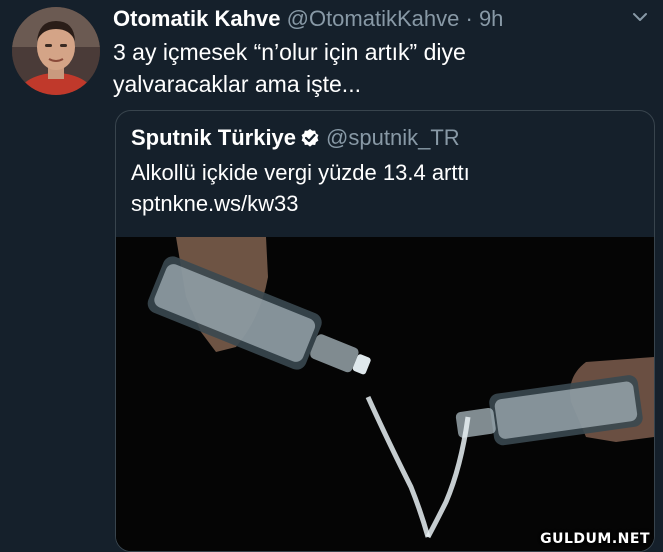  I want to click on quoted-link: sptnkne.ws/kw33, so click(381, 203).